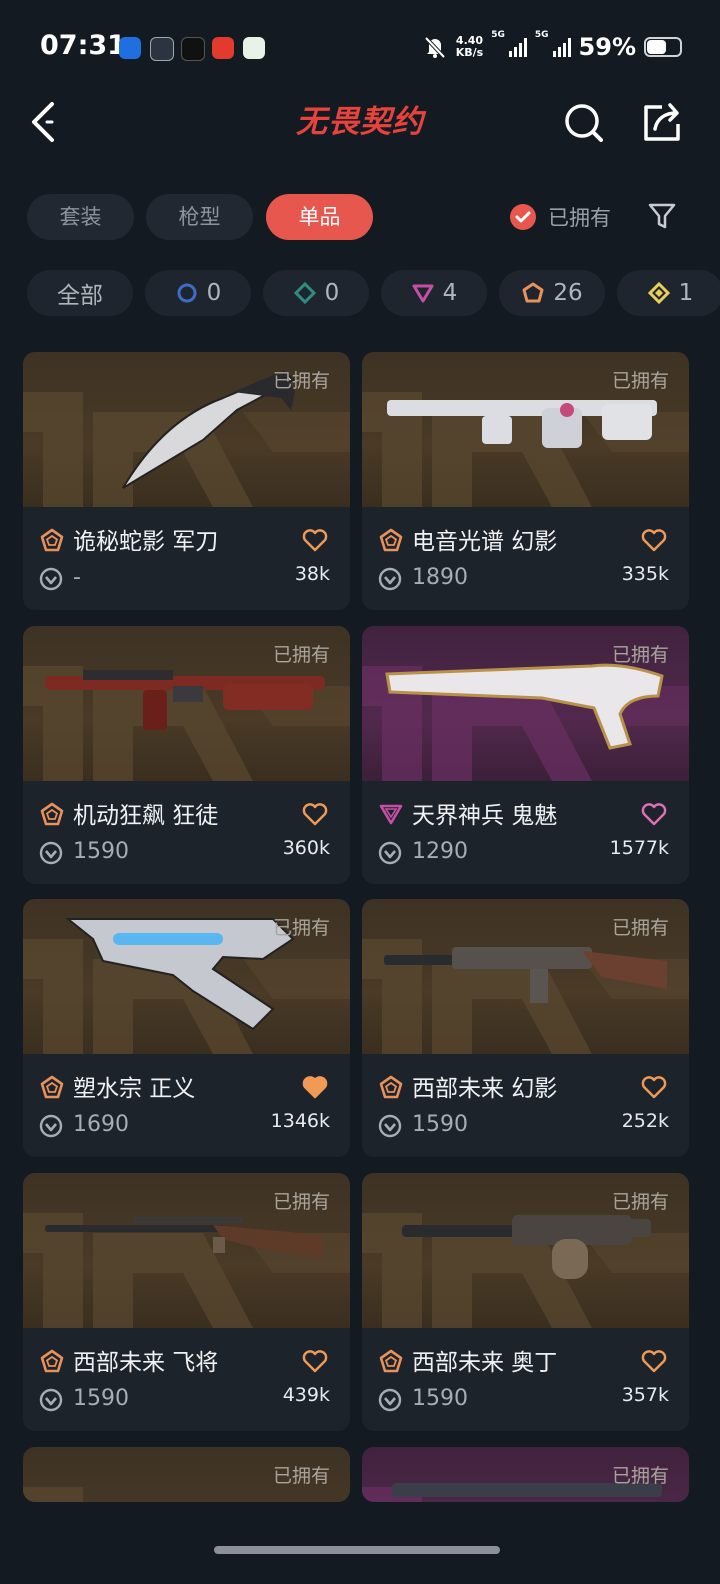 This screenshot has height=1584, width=720. I want to click on item-card: 已拥有诡秘蛇影 军刀 - 38k, so click(186, 481).